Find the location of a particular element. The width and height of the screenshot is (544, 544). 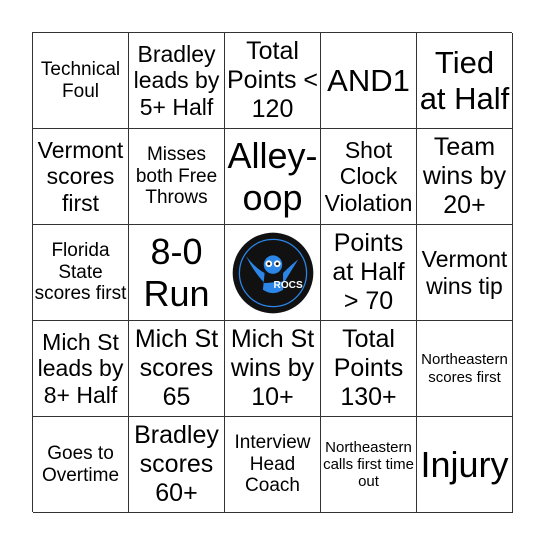

bingo-cell: Total Points < 120 is located at coordinates (273, 81).